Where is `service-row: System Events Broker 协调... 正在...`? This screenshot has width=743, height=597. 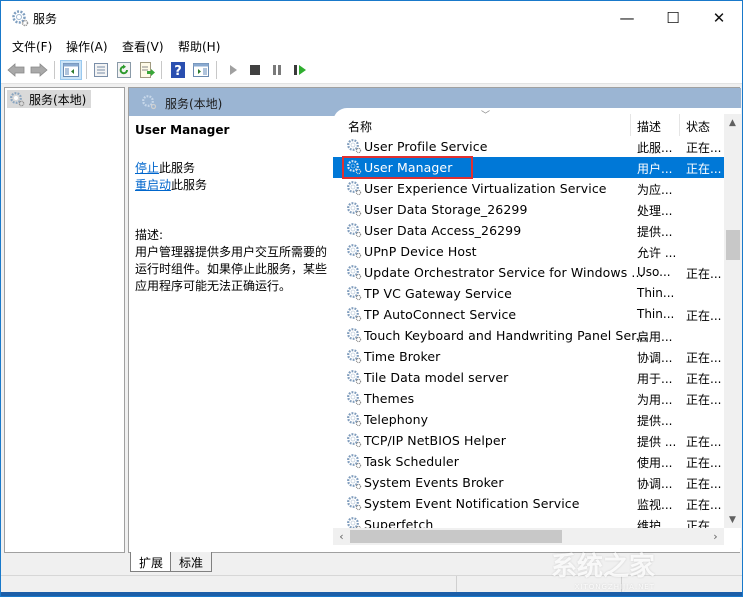 service-row: System Events Broker 协调... 正在... is located at coordinates (528, 482).